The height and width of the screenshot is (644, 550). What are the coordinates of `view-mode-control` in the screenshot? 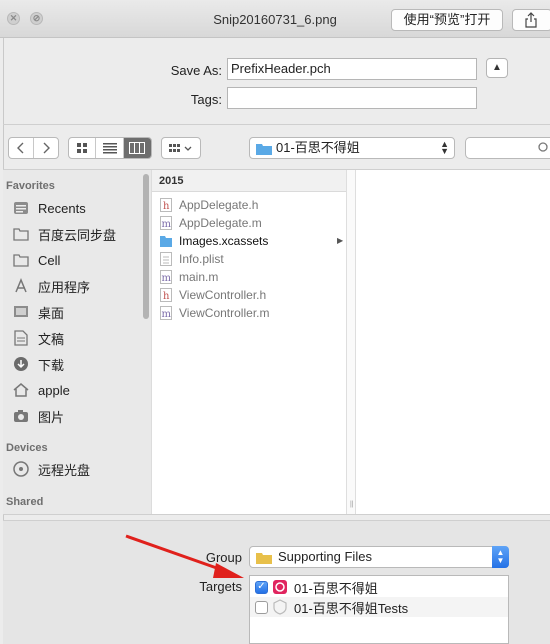 It's located at (110, 148).